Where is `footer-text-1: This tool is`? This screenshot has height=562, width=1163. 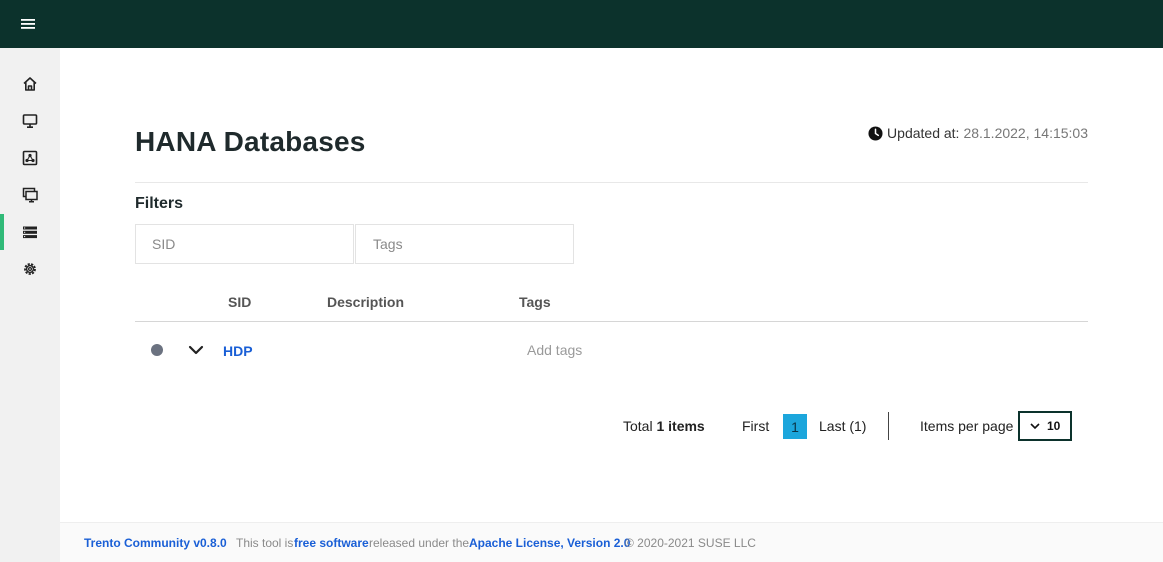
footer-text-1: This tool is is located at coordinates (265, 543).